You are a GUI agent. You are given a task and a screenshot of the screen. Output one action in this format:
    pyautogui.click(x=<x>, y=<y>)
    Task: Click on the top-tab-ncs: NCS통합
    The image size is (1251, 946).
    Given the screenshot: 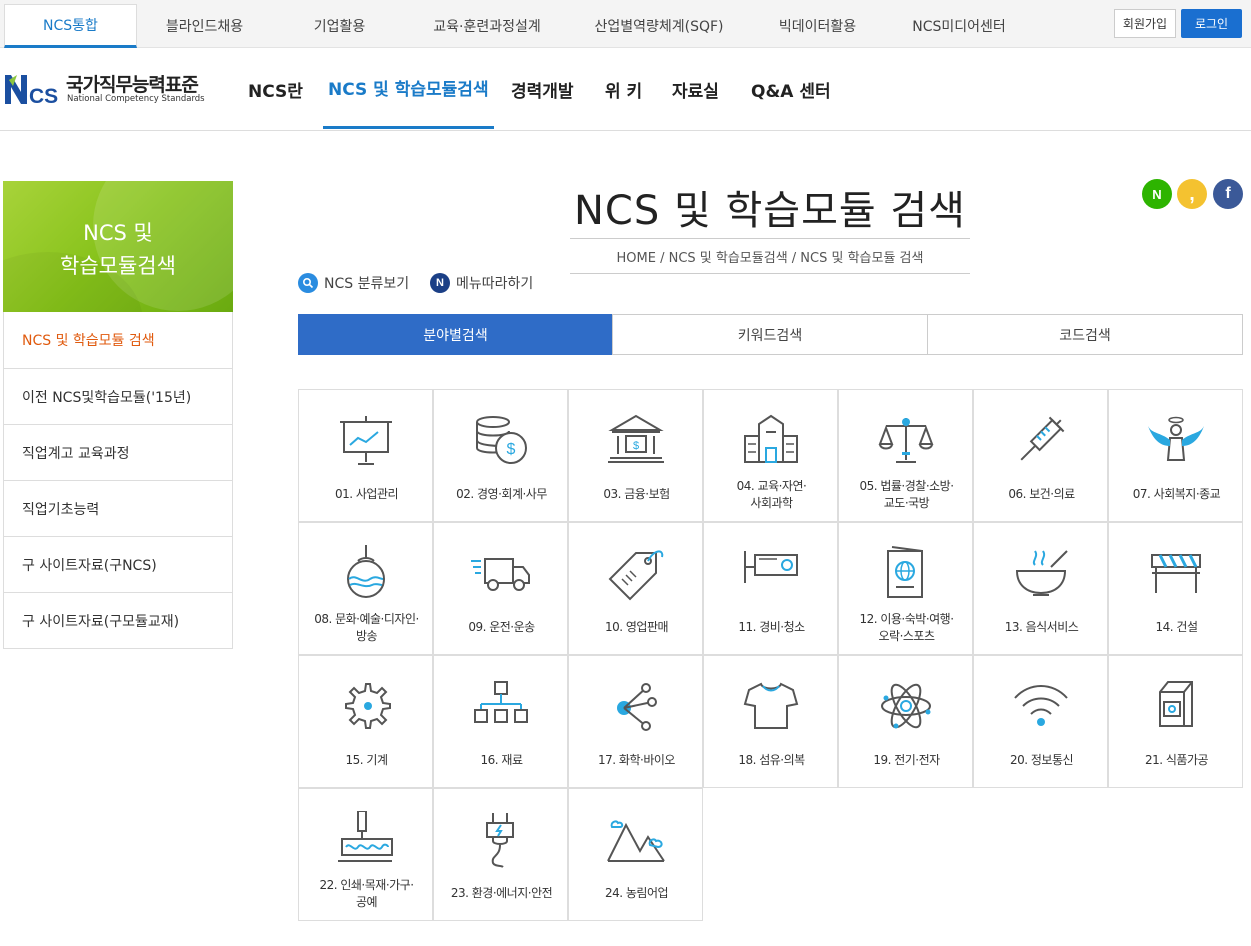 What is the action you would take?
    pyautogui.click(x=70, y=26)
    